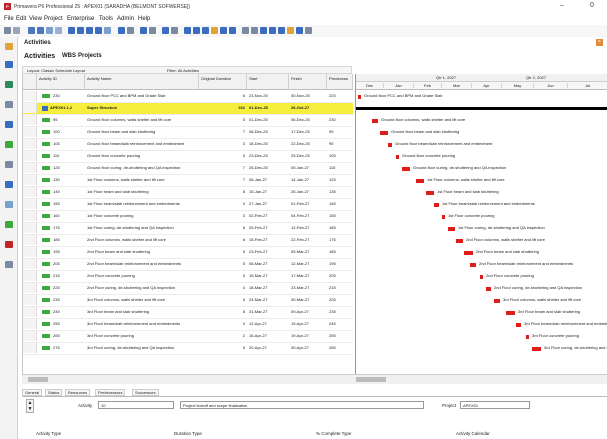 The image size is (607, 439). What do you see at coordinates (269, 335) in the screenshot?
I see `cell-start: 16-Apr-27` at bounding box center [269, 335].